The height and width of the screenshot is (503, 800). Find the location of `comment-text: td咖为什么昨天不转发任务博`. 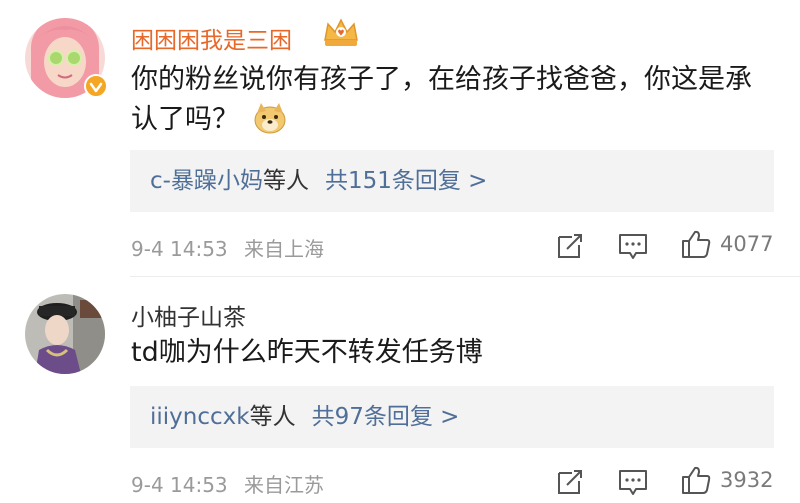

comment-text: td咖为什么昨天不转发任务博 is located at coordinates (451, 353).